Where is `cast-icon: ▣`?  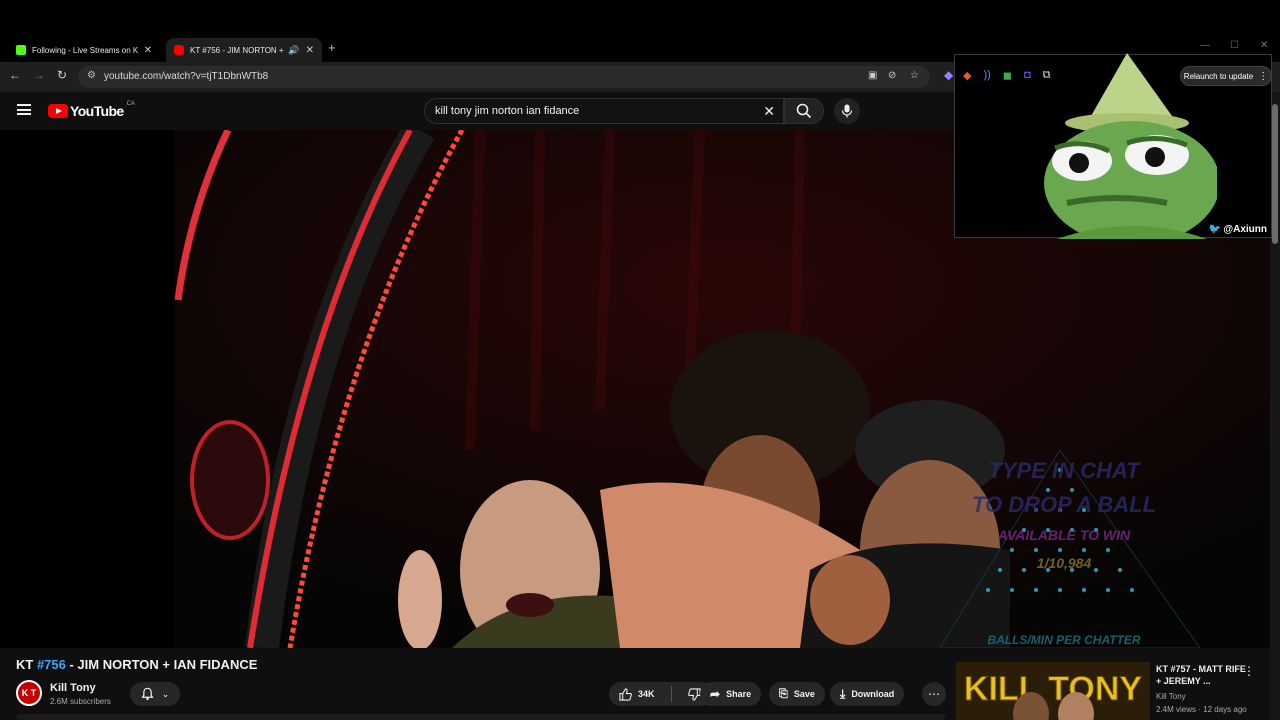 cast-icon: ▣ is located at coordinates (872, 75).